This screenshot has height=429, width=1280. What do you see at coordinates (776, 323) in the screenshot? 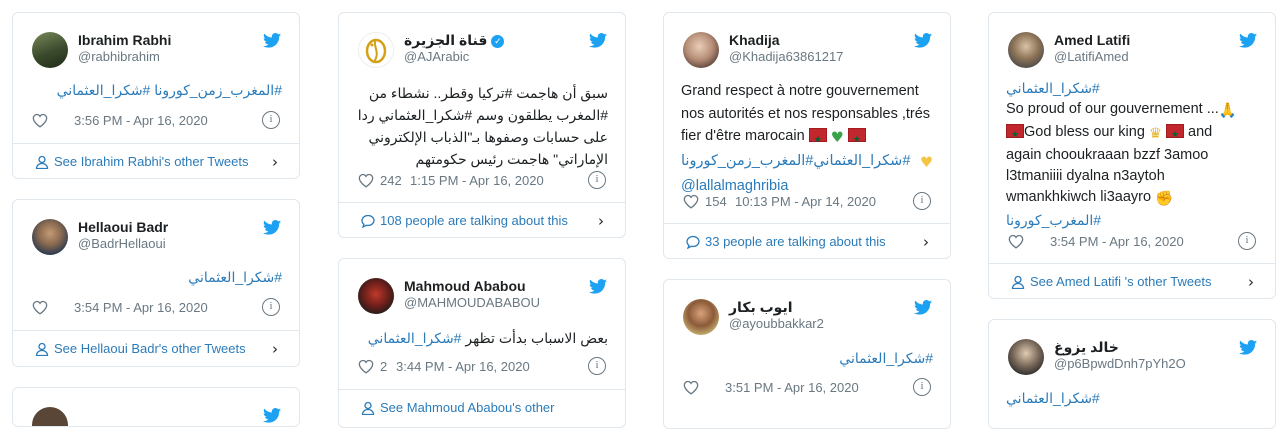
I see `author-handle: @ayoubbakkar2` at bounding box center [776, 323].